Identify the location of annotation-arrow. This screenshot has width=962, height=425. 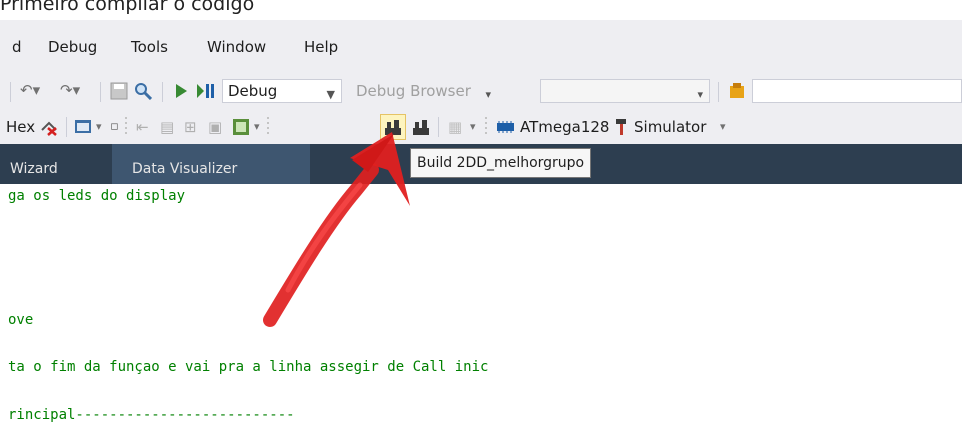
(336, 229).